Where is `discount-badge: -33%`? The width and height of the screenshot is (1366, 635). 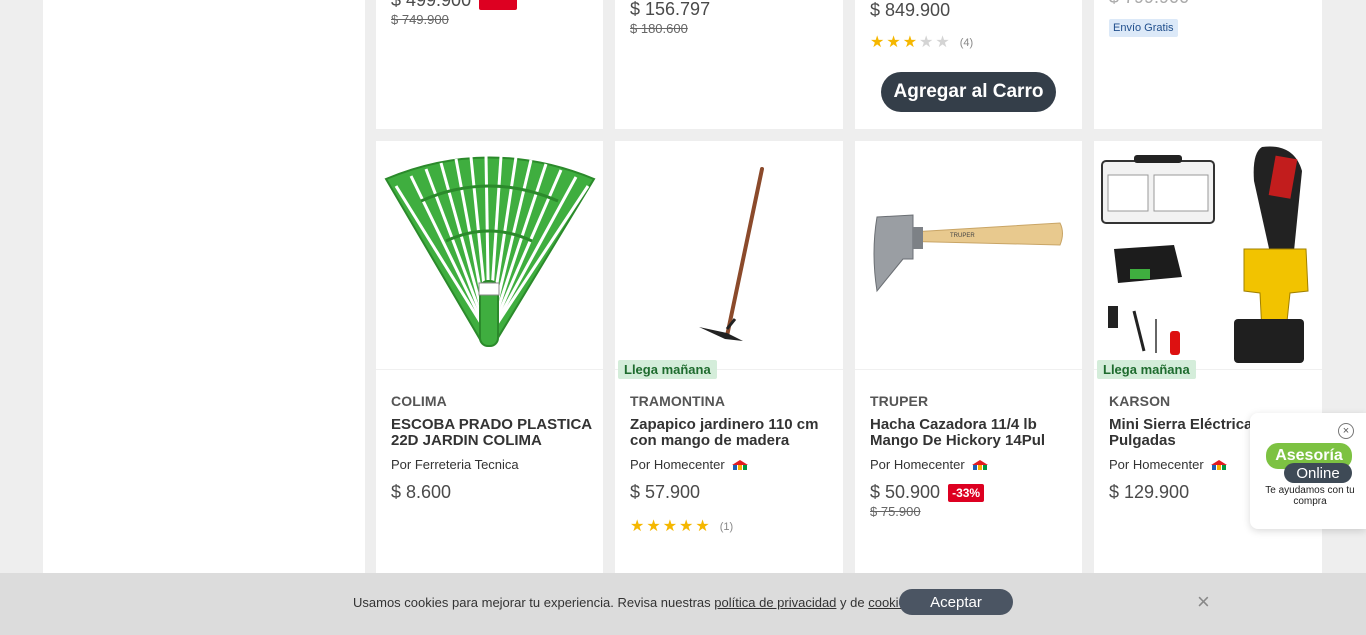 discount-badge: -33% is located at coordinates (966, 492).